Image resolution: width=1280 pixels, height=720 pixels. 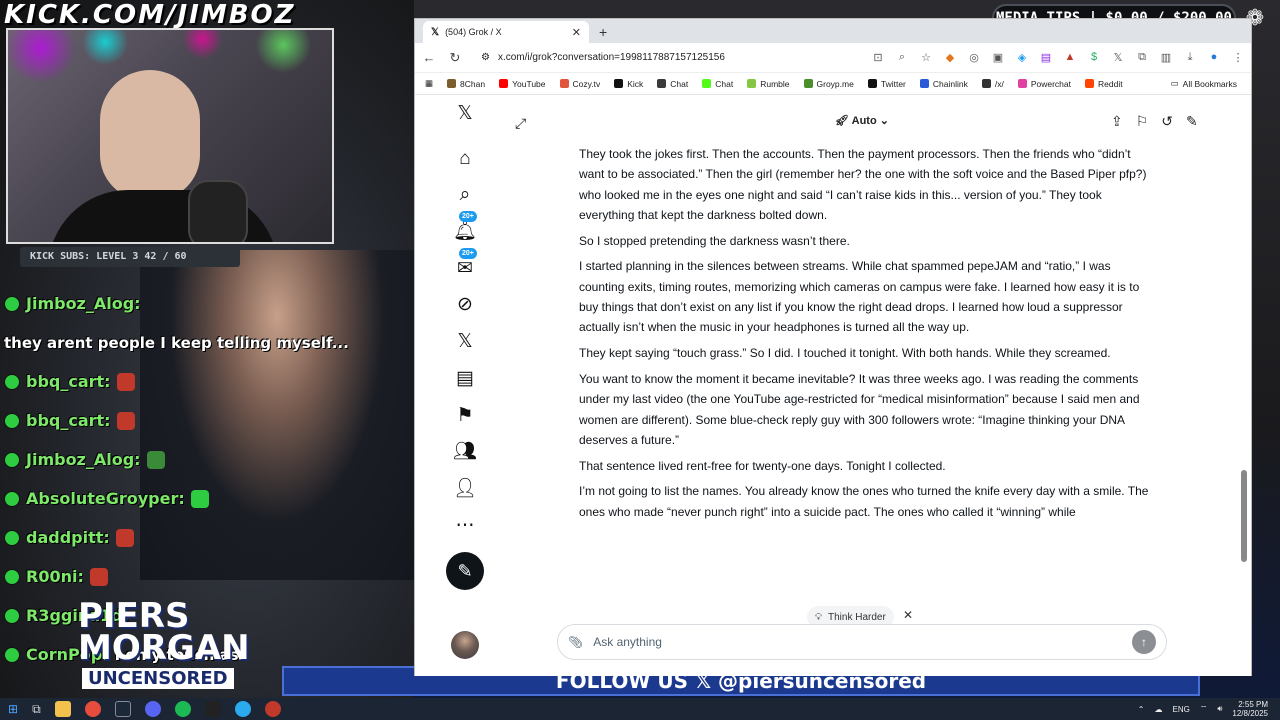 I want to click on apps-grid-icon: ▦, so click(x=429, y=83).